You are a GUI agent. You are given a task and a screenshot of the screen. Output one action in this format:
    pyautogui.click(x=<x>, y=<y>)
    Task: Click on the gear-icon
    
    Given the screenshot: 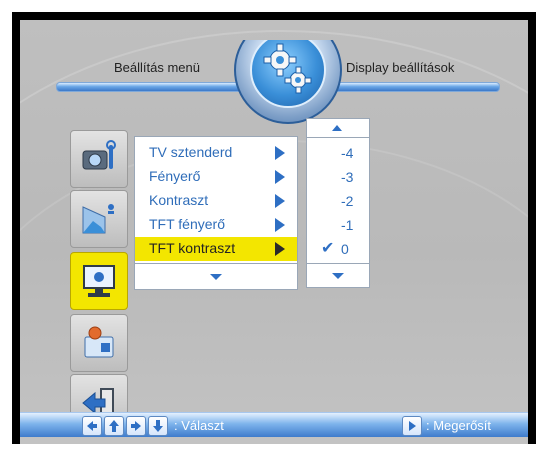 What is the action you would take?
    pyautogui.click(x=288, y=74)
    